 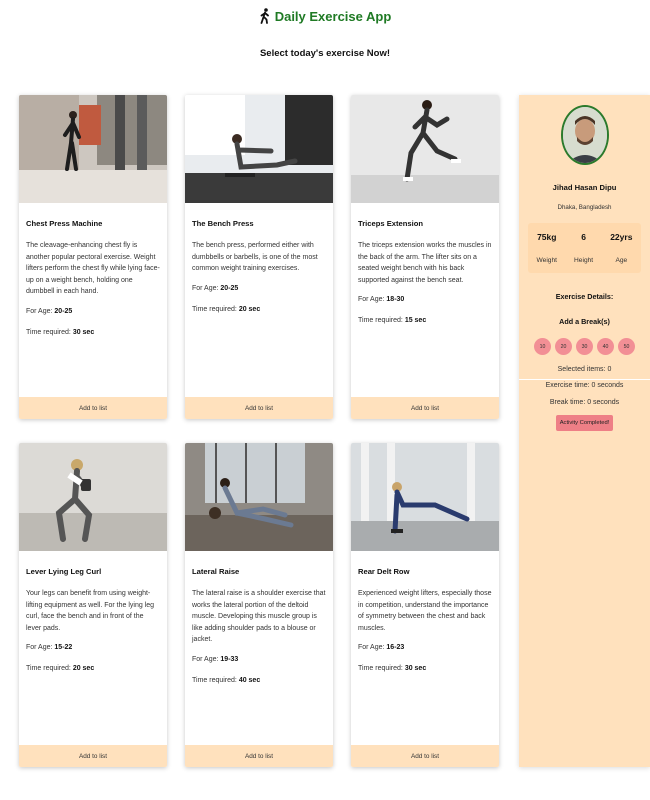 What do you see at coordinates (265, 16) in the screenshot?
I see `walking-person-icon` at bounding box center [265, 16].